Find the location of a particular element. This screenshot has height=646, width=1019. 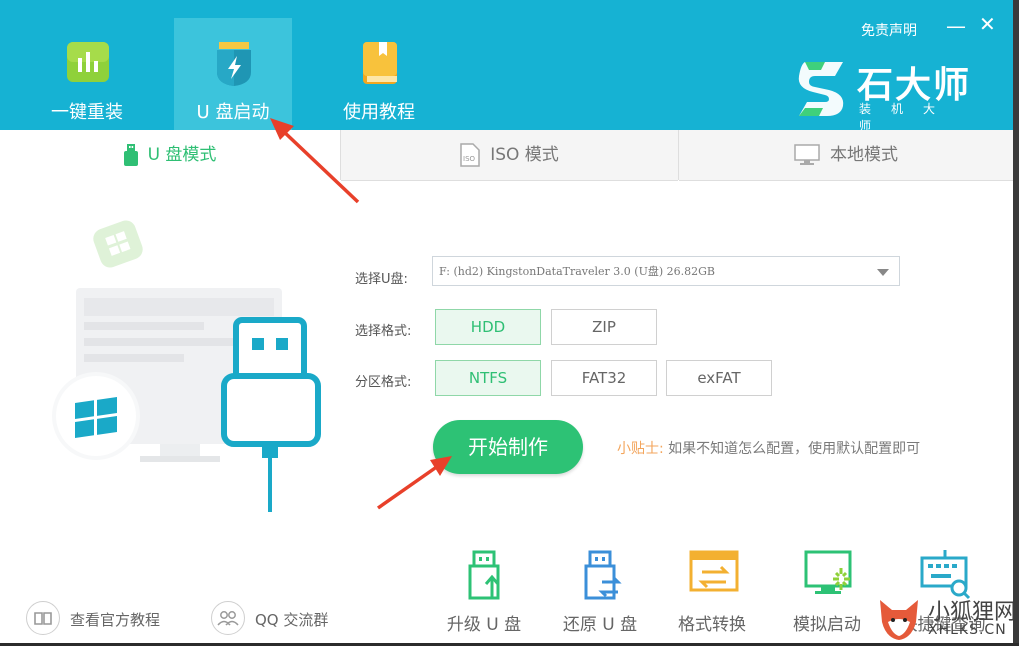

users-icon is located at coordinates (228, 618).